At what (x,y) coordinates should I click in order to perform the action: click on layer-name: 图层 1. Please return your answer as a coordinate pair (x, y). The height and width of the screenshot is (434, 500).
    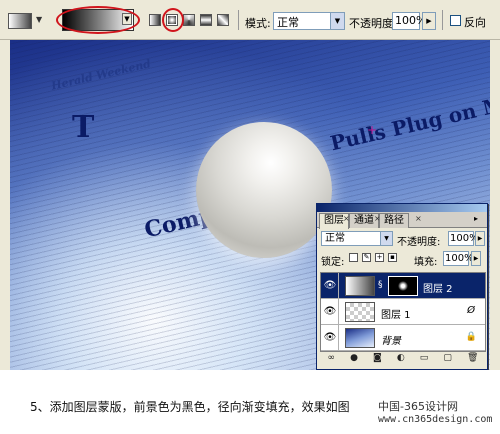
    Looking at the image, I should click on (396, 315).